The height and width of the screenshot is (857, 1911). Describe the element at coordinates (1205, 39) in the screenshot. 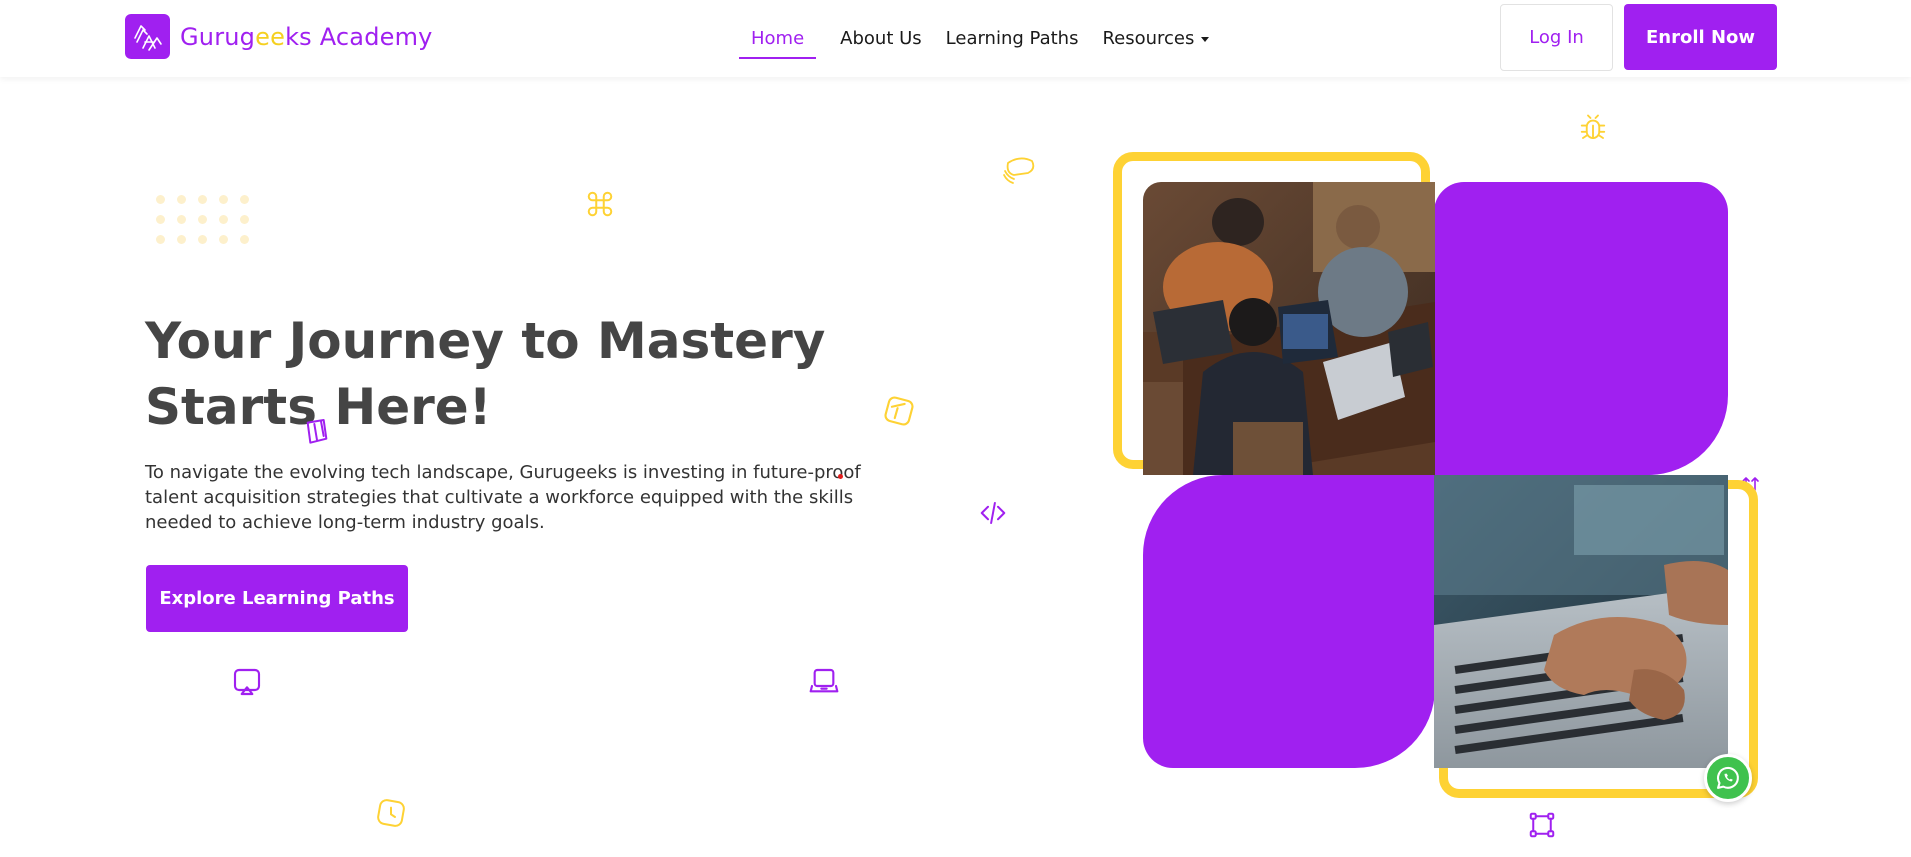

I see `caret-down-icon` at that location.